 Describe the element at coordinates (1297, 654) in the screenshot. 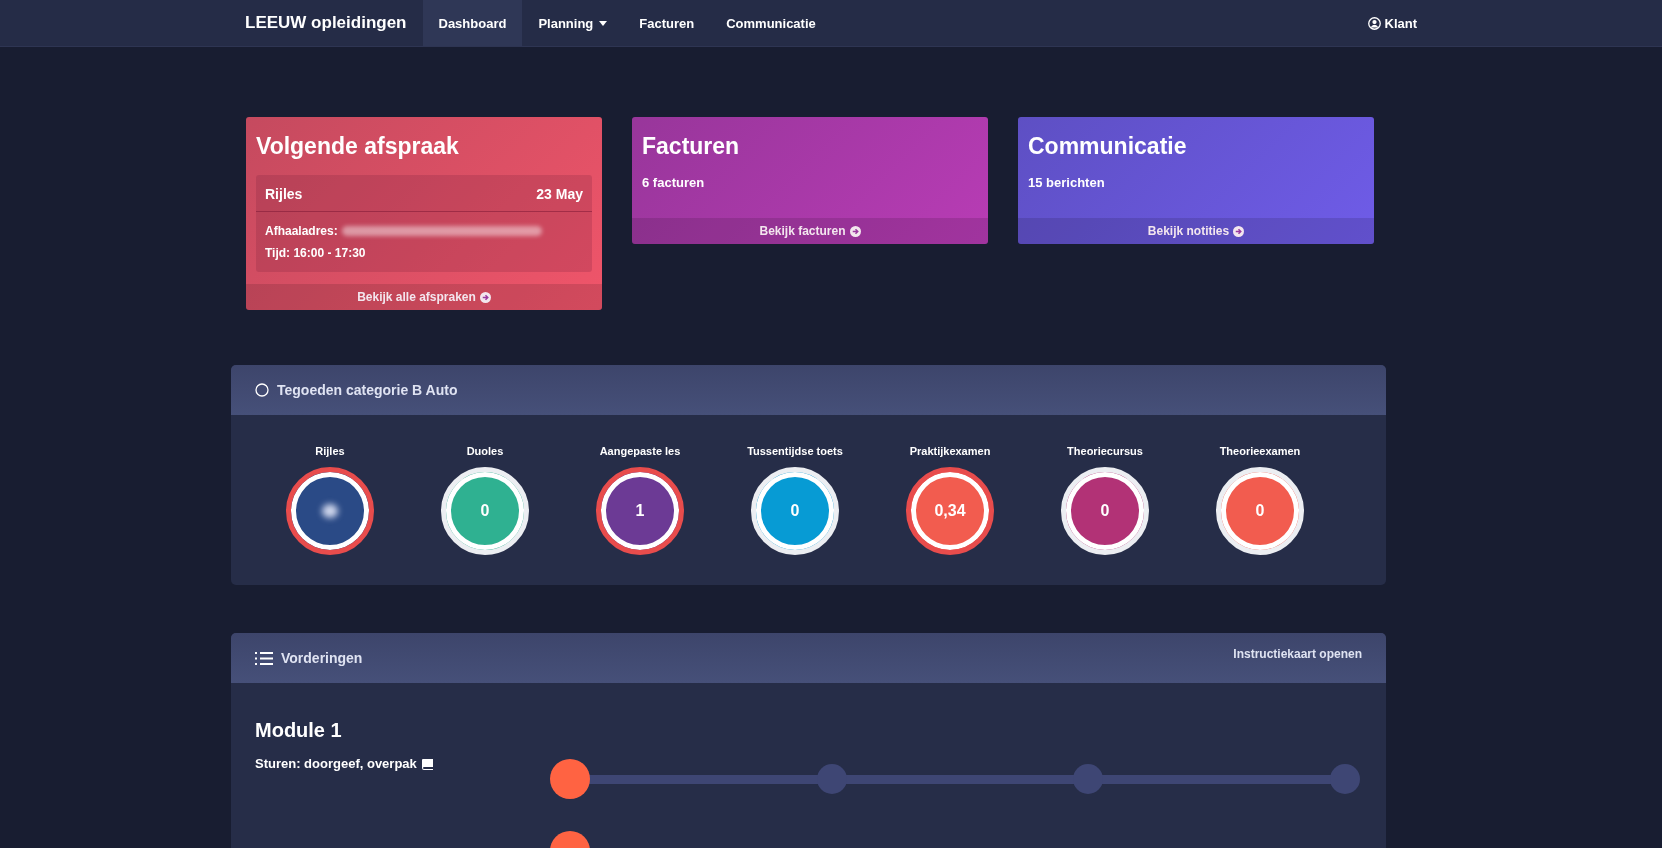

I see `open-card-link: Instructiekaart openen` at that location.